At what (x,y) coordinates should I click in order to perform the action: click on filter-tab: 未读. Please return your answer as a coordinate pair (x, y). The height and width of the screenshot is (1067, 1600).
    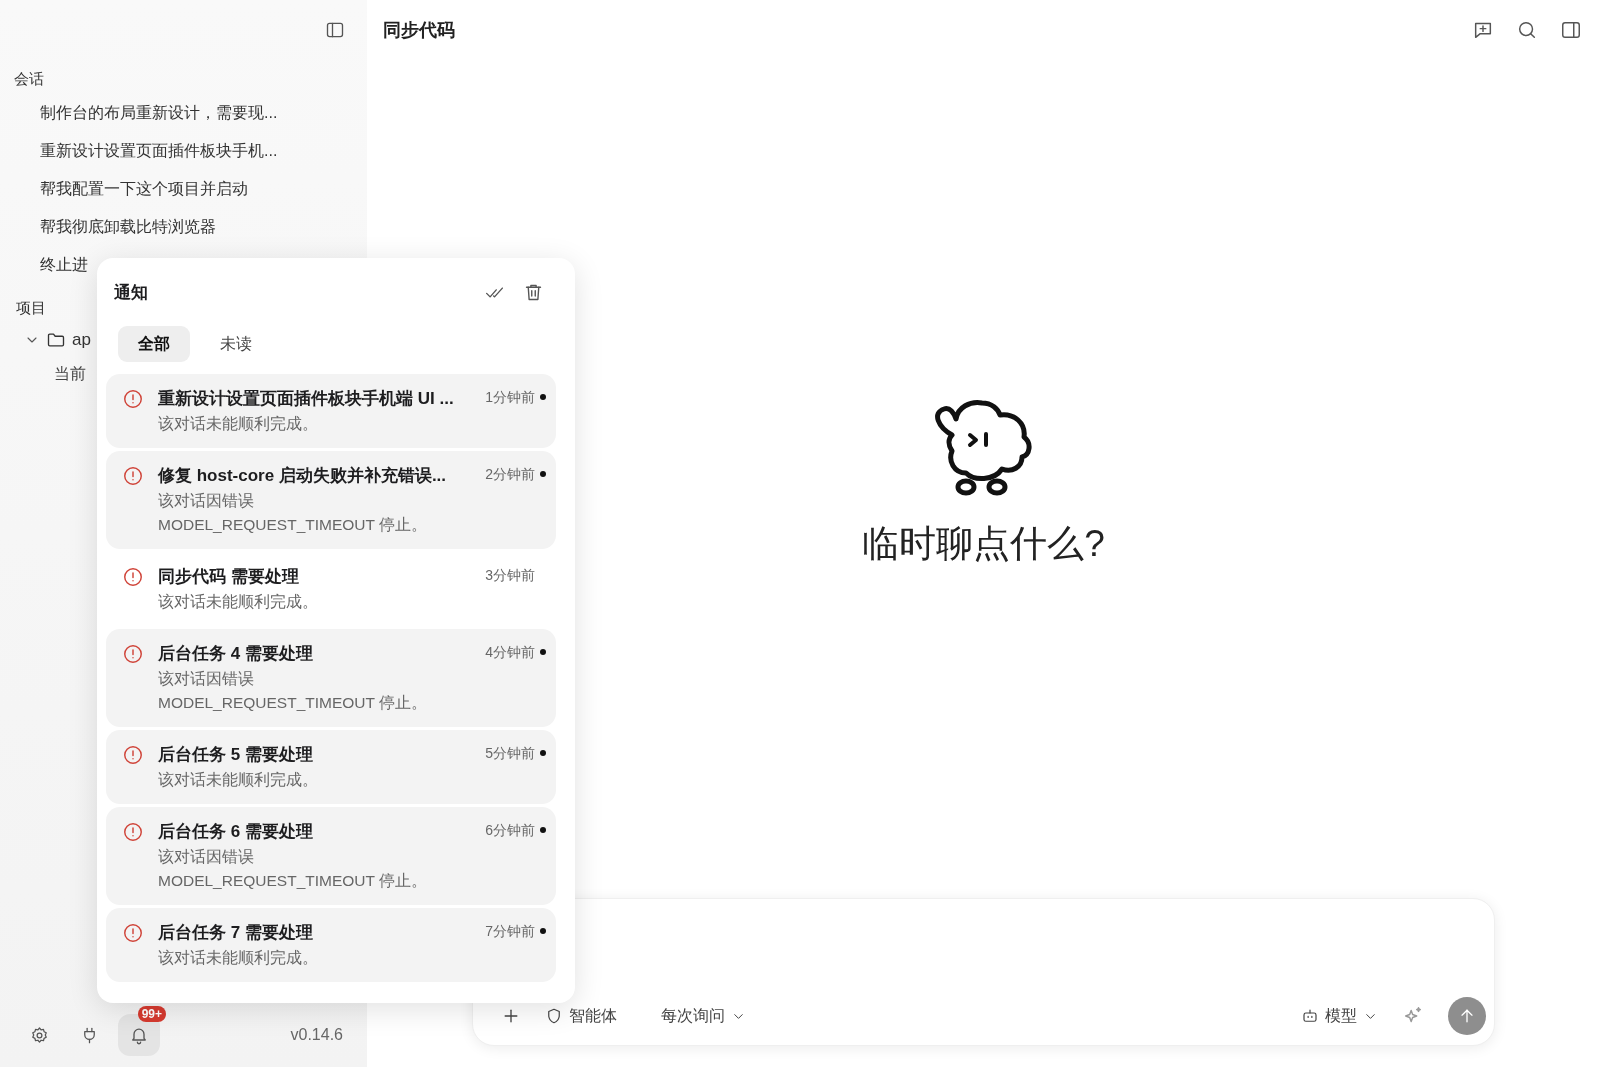
    Looking at the image, I should click on (236, 344).